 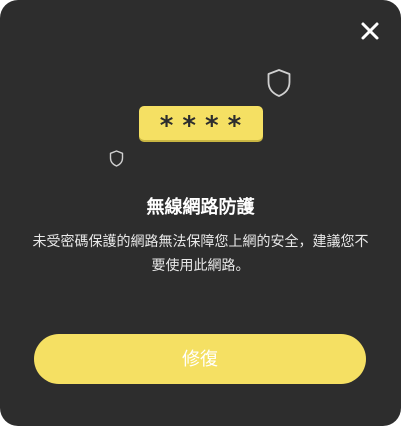 What do you see at coordinates (200, 207) in the screenshot?
I see `dialog-title: 無線網路防護` at bounding box center [200, 207].